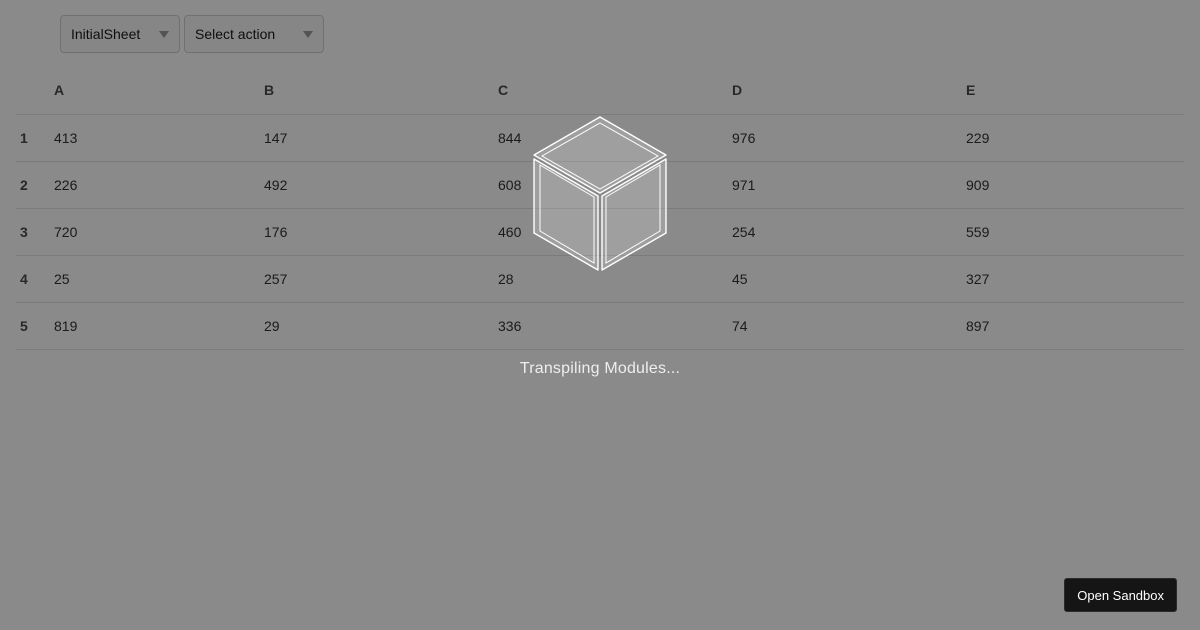 Image resolution: width=1200 pixels, height=630 pixels. What do you see at coordinates (1120, 595) in the screenshot?
I see `open-sandbox-button: Open Sandbox` at bounding box center [1120, 595].